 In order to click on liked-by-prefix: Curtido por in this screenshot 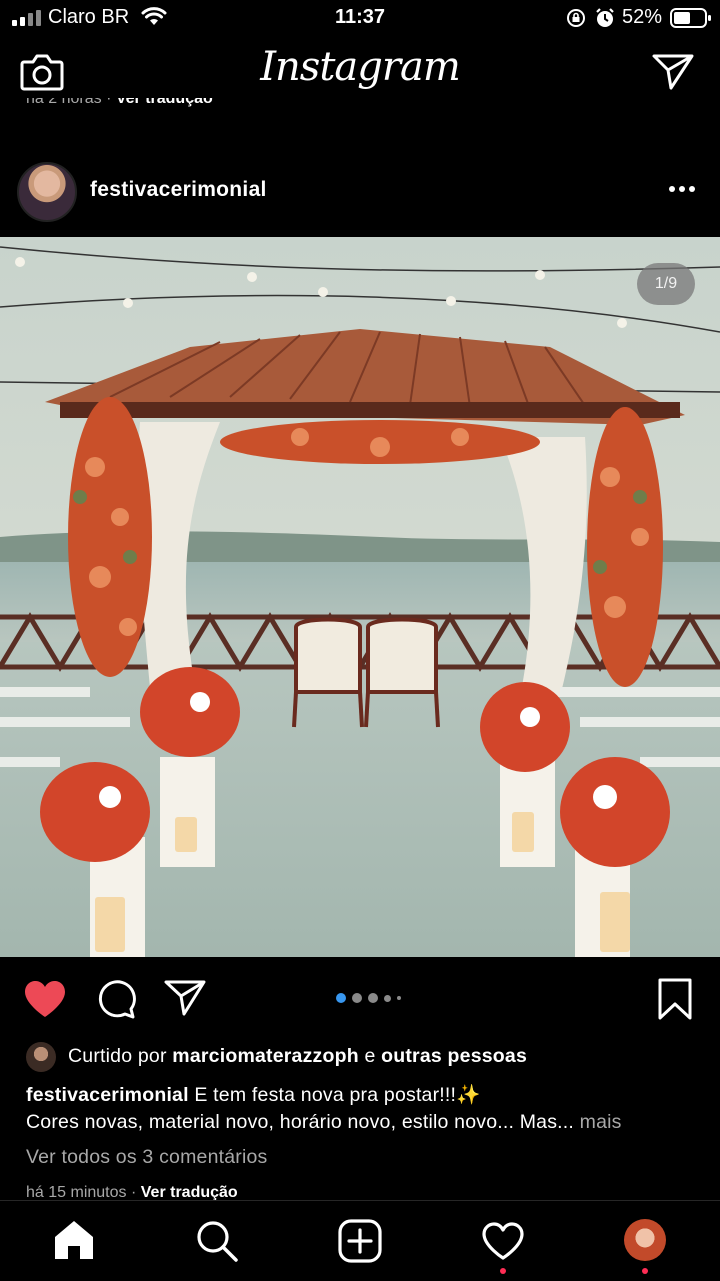, I will do `click(117, 1056)`.